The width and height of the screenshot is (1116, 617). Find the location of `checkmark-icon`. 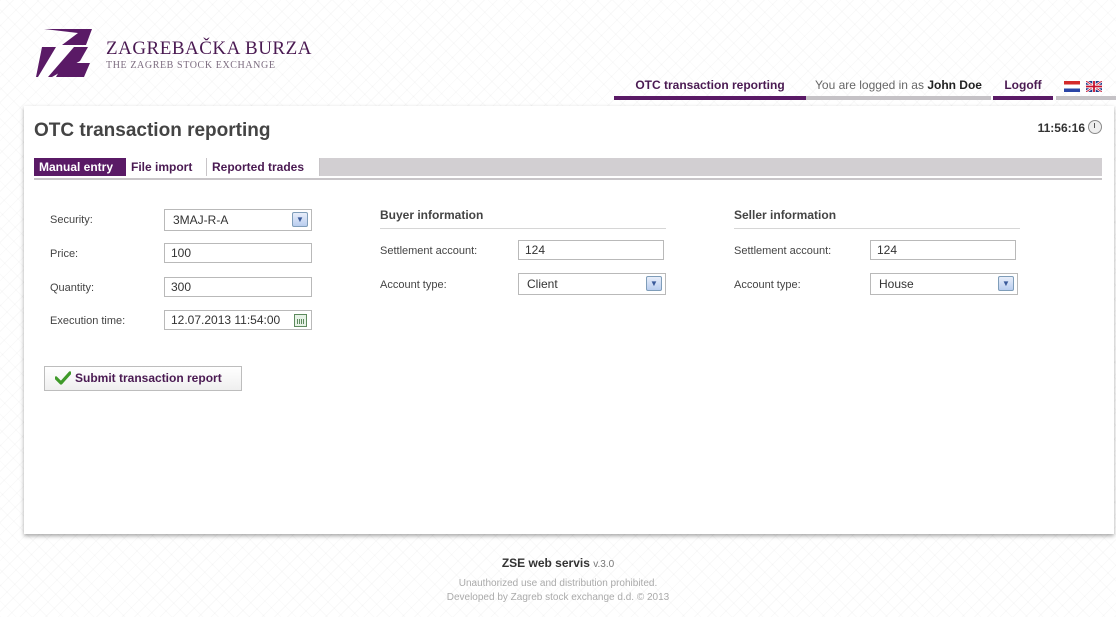

checkmark-icon is located at coordinates (63, 378).